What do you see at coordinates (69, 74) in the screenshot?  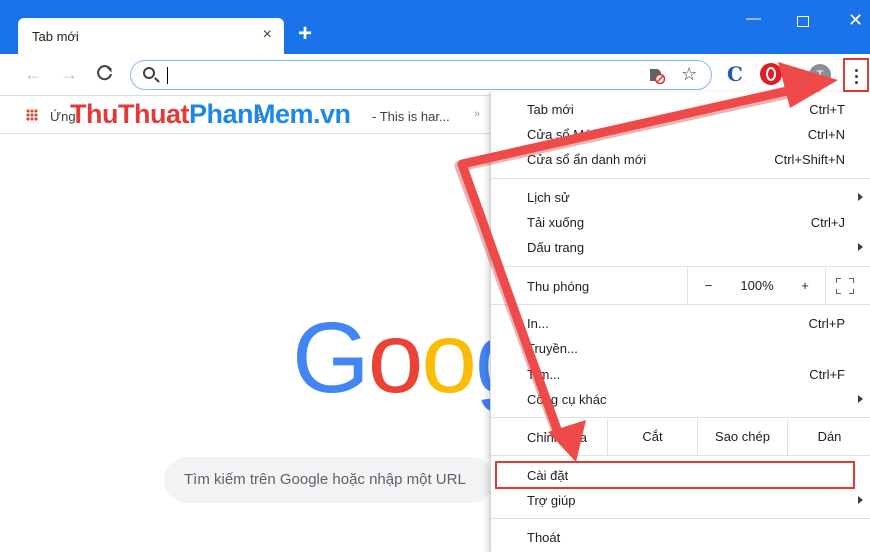 I see `forward-arrow-icon: →` at bounding box center [69, 74].